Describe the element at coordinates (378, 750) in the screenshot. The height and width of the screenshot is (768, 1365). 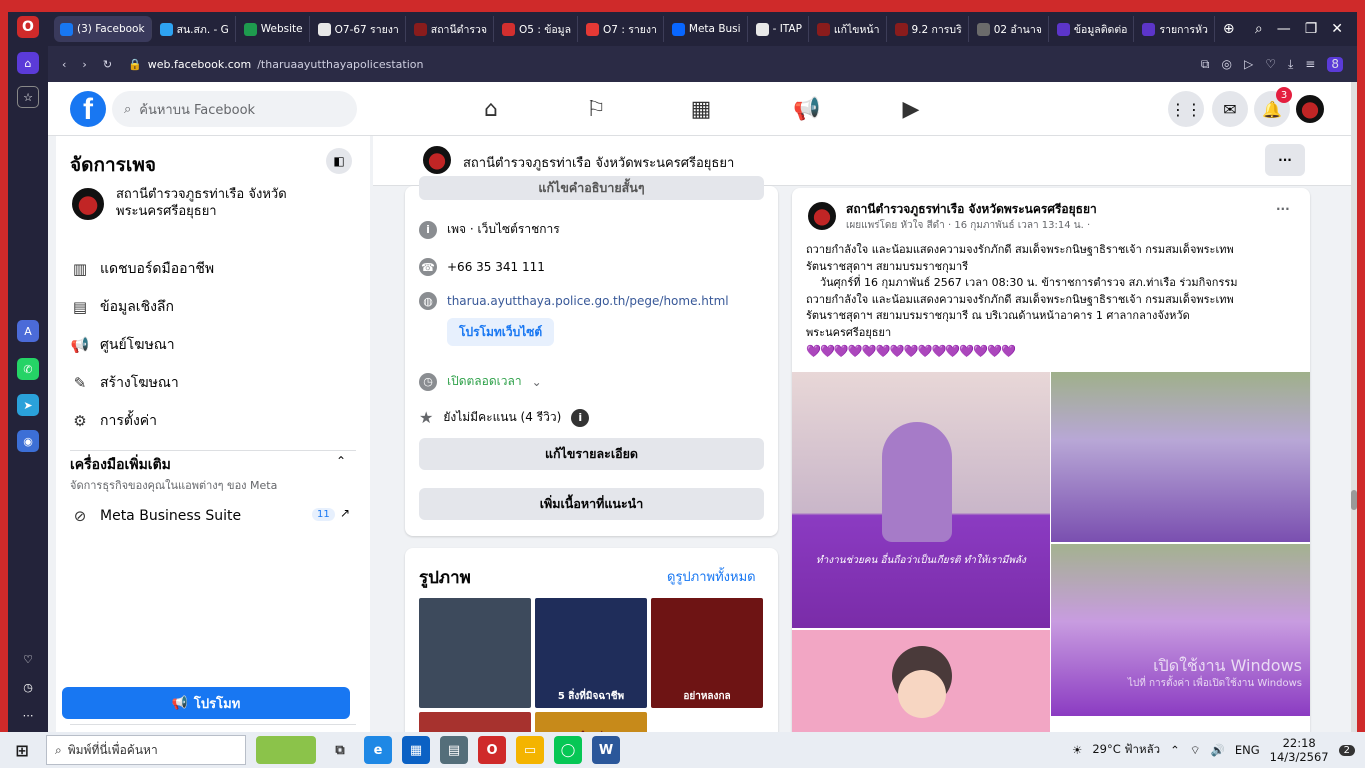
I see `edge-icon: e` at that location.